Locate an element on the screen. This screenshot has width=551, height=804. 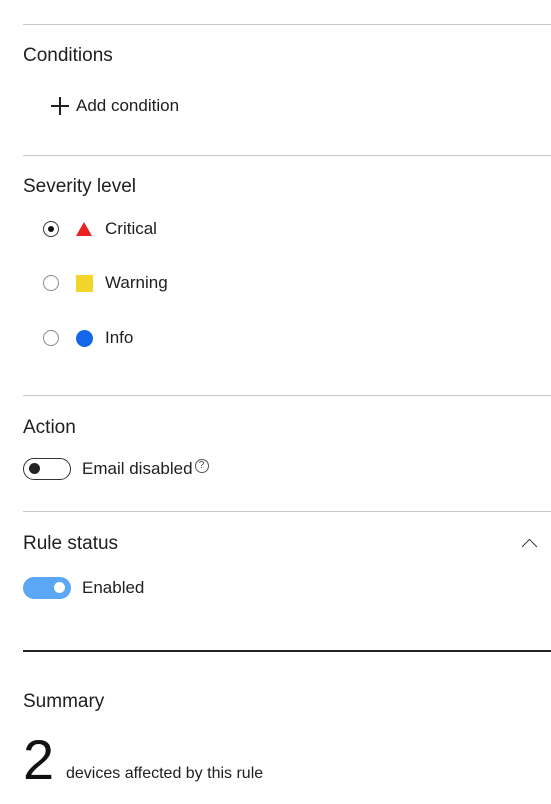
radio-info is located at coordinates (51, 338).